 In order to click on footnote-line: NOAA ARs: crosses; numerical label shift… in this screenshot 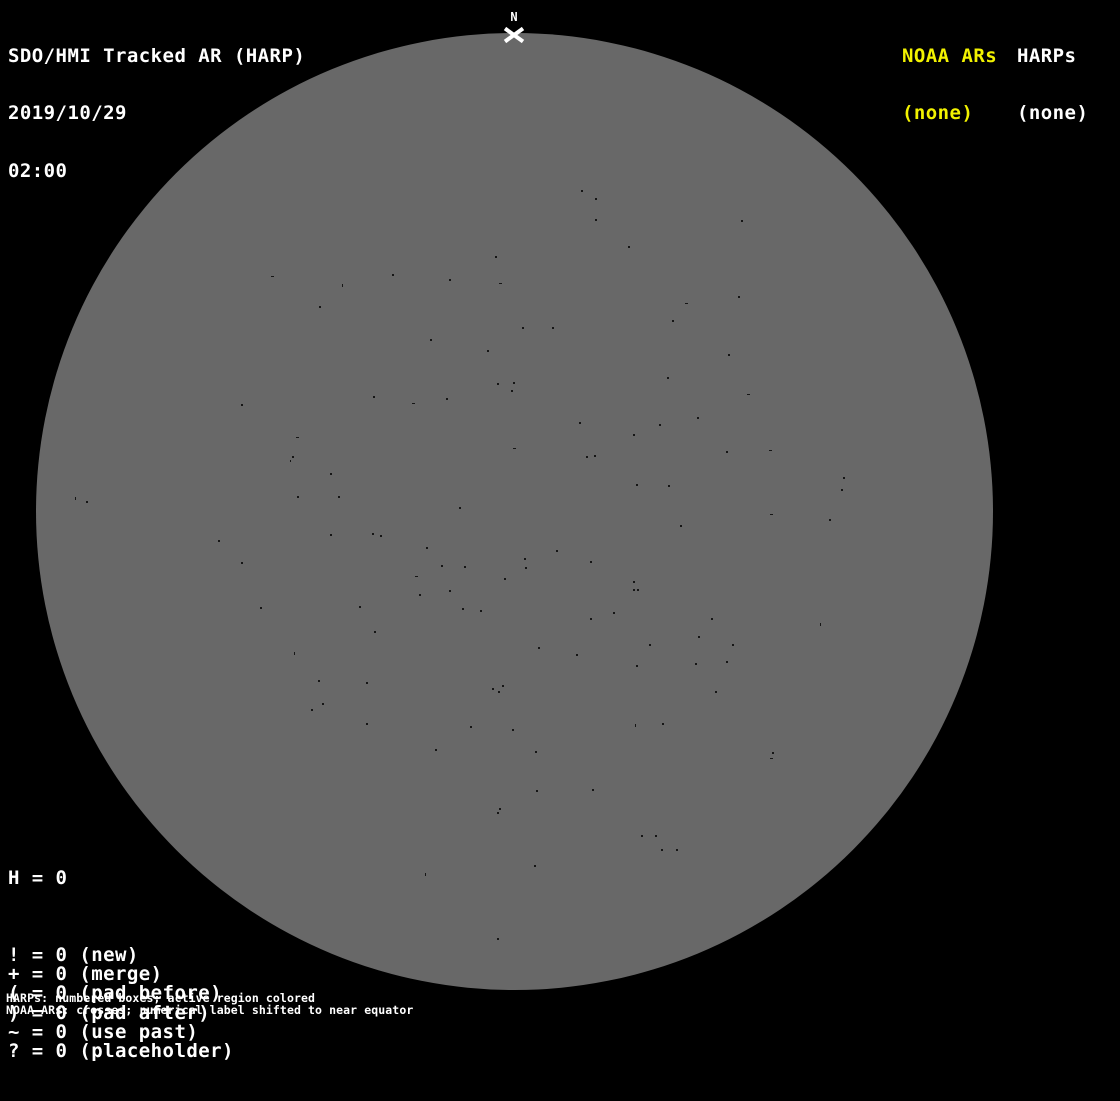, I will do `click(210, 1010)`.